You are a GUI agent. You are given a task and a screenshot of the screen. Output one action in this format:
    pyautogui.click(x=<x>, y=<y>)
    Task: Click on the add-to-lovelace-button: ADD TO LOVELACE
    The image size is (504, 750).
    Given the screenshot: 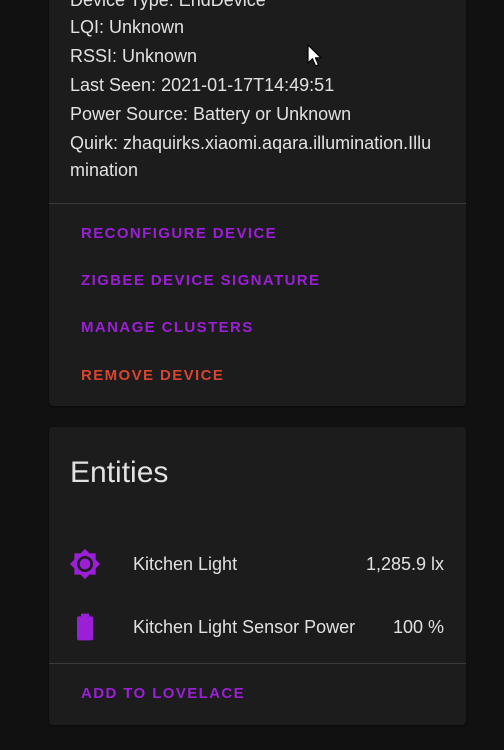 What is the action you would take?
    pyautogui.click(x=163, y=694)
    